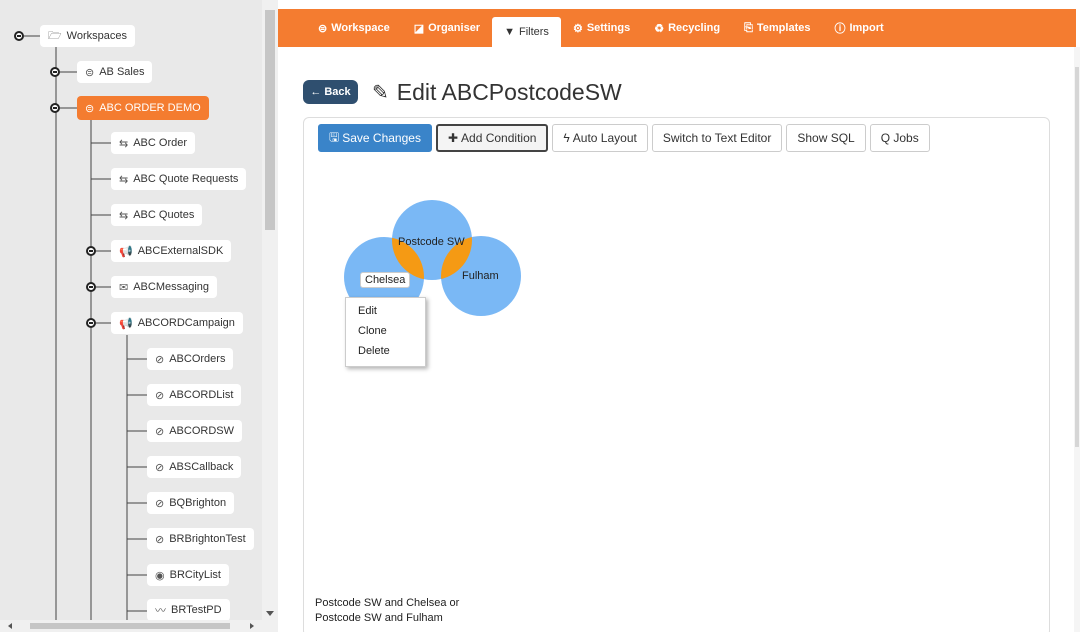 The height and width of the screenshot is (632, 1080). Describe the element at coordinates (783, 28) in the screenshot. I see `tab-label: Templates` at that location.